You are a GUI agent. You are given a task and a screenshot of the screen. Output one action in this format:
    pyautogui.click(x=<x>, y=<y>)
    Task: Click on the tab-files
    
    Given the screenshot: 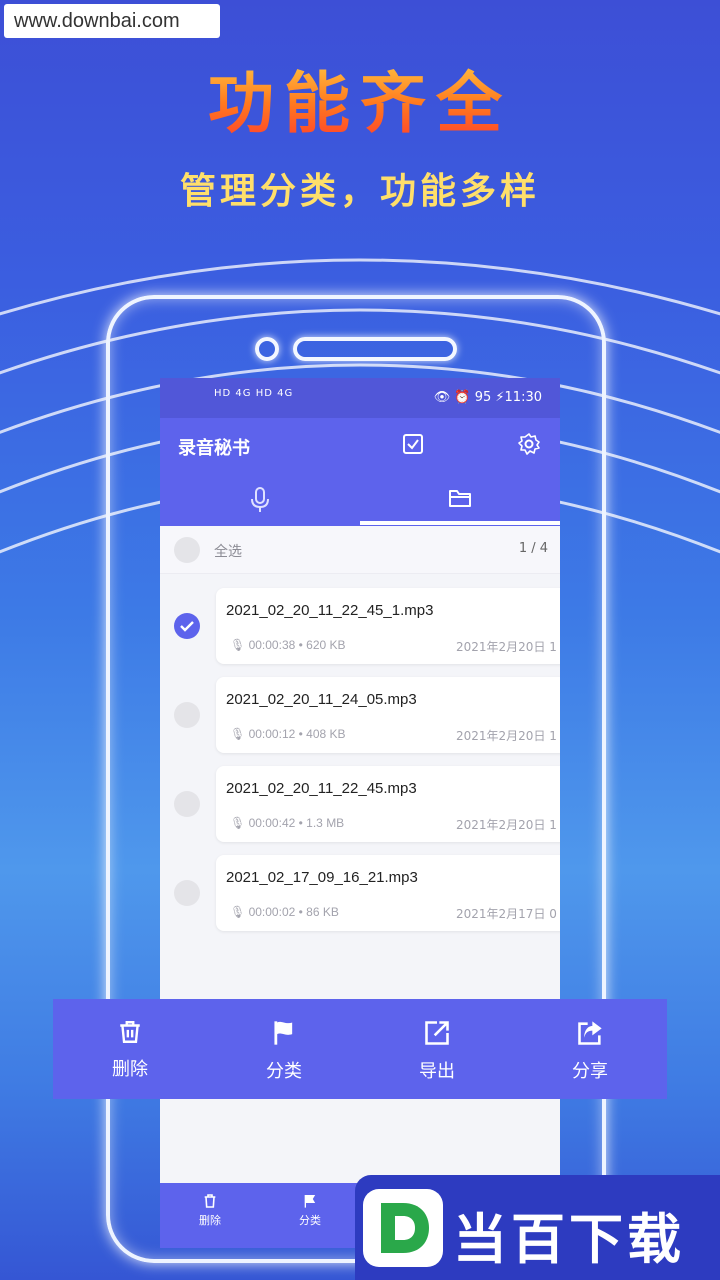 What is the action you would take?
    pyautogui.click(x=460, y=500)
    